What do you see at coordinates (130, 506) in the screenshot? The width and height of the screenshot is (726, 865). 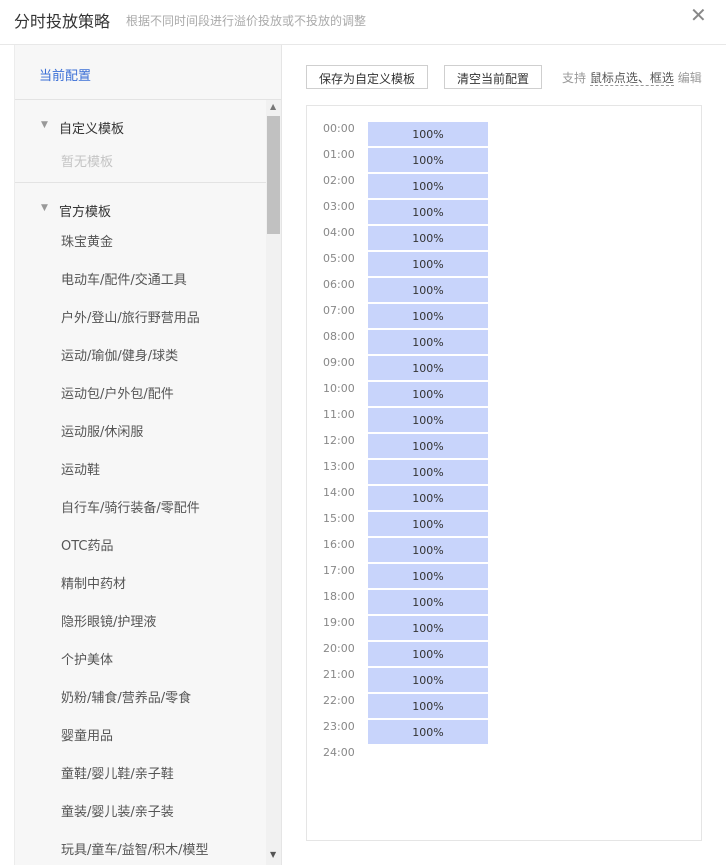 I see `template-item: 自行车/骑行装备/零配件` at bounding box center [130, 506].